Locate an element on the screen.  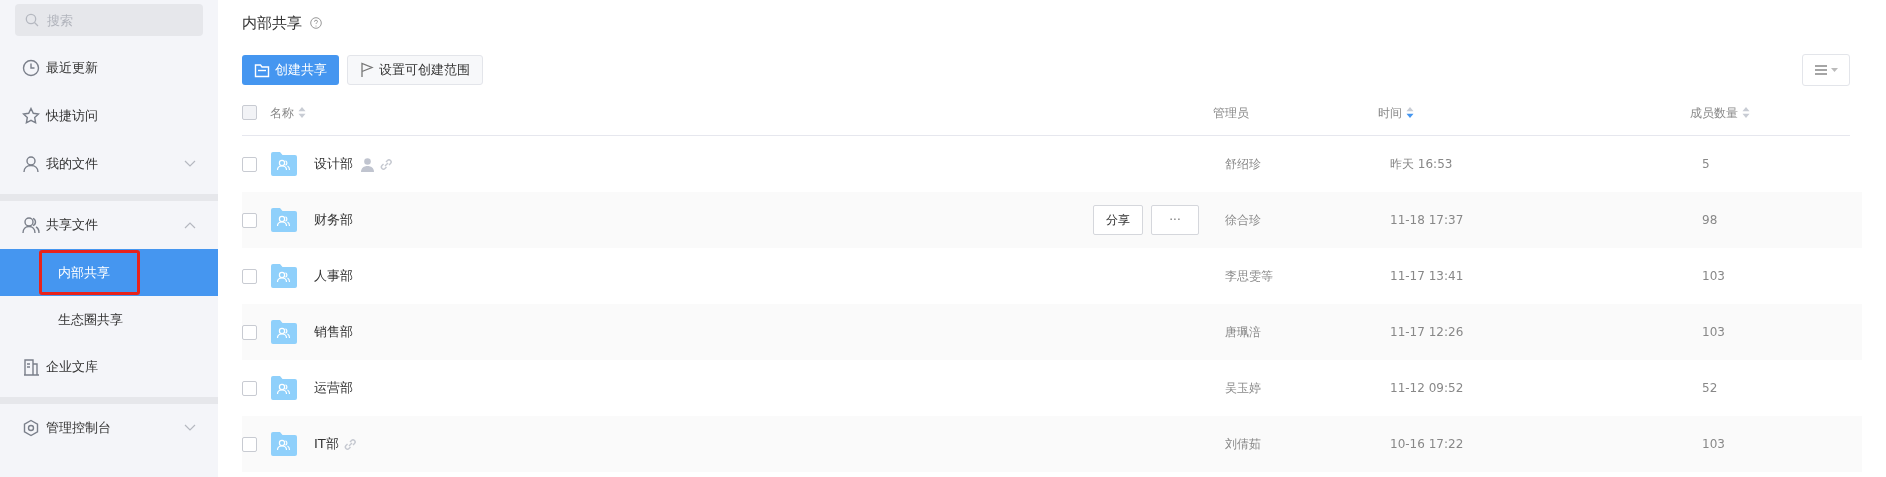
folder-name: 设计部 is located at coordinates (333, 164).